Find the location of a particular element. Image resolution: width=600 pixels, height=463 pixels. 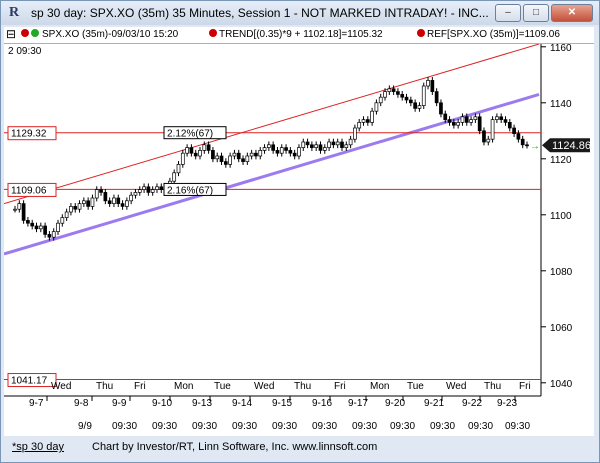

legend-toggle-icon: ⊟ is located at coordinates (11, 34).